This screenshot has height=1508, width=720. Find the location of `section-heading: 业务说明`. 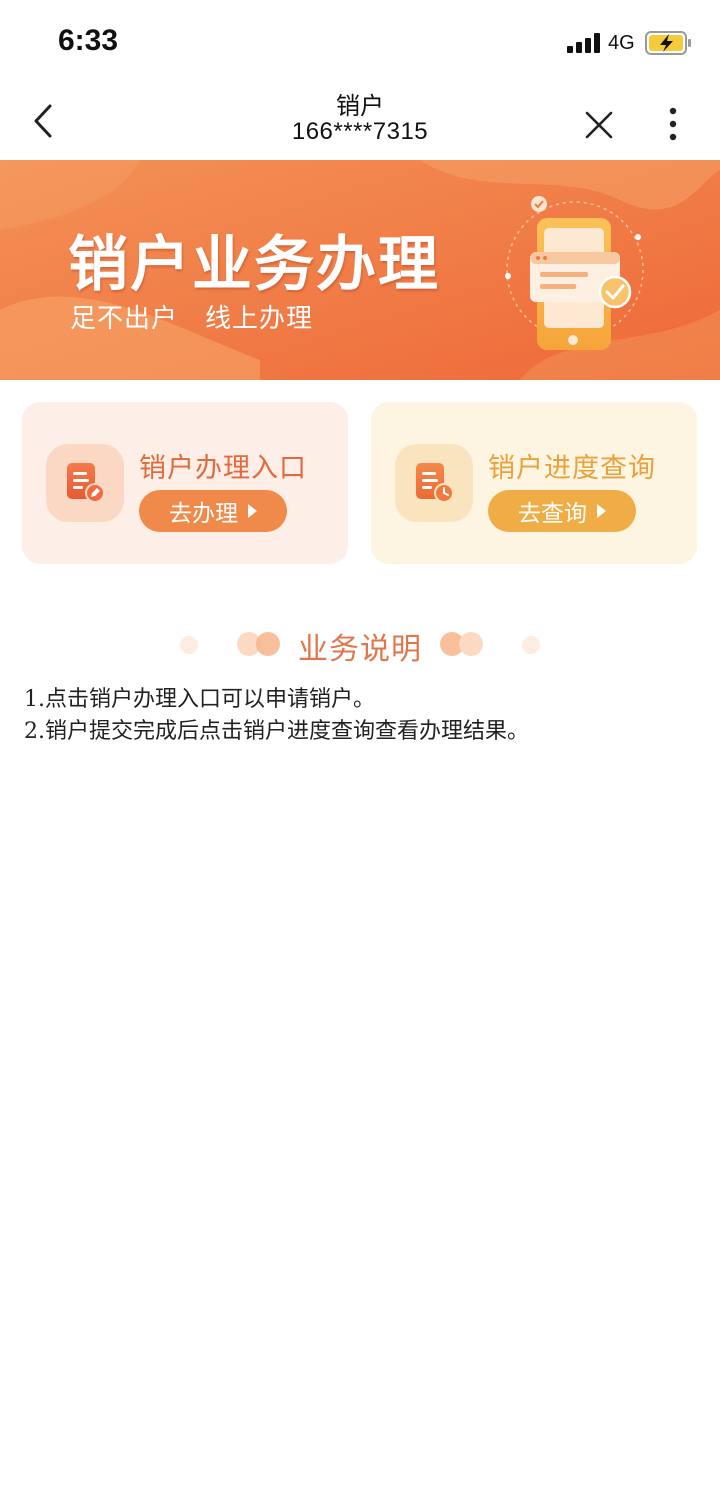

section-heading: 业务说明 is located at coordinates (360, 644).